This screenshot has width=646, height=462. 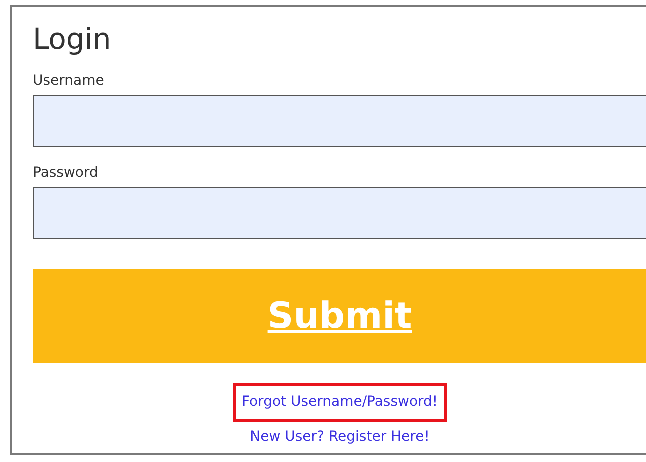 What do you see at coordinates (340, 402) in the screenshot?
I see `text-link: Forgot Username/Password!` at bounding box center [340, 402].